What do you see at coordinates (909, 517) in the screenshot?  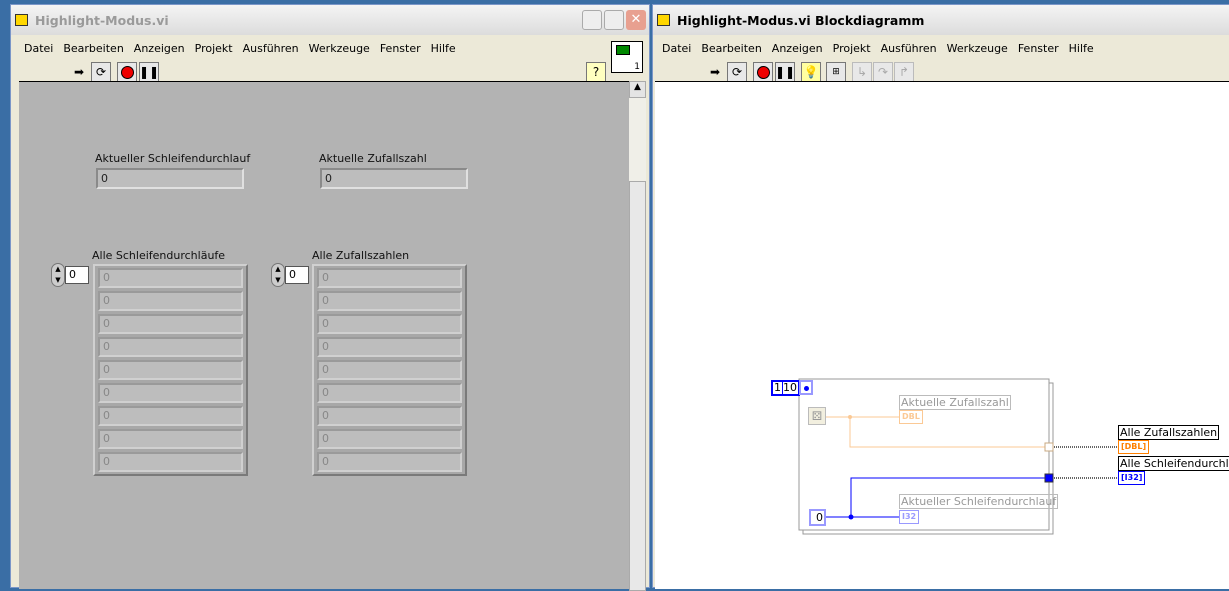 I see `terminal-current-iteration: I32` at bounding box center [909, 517].